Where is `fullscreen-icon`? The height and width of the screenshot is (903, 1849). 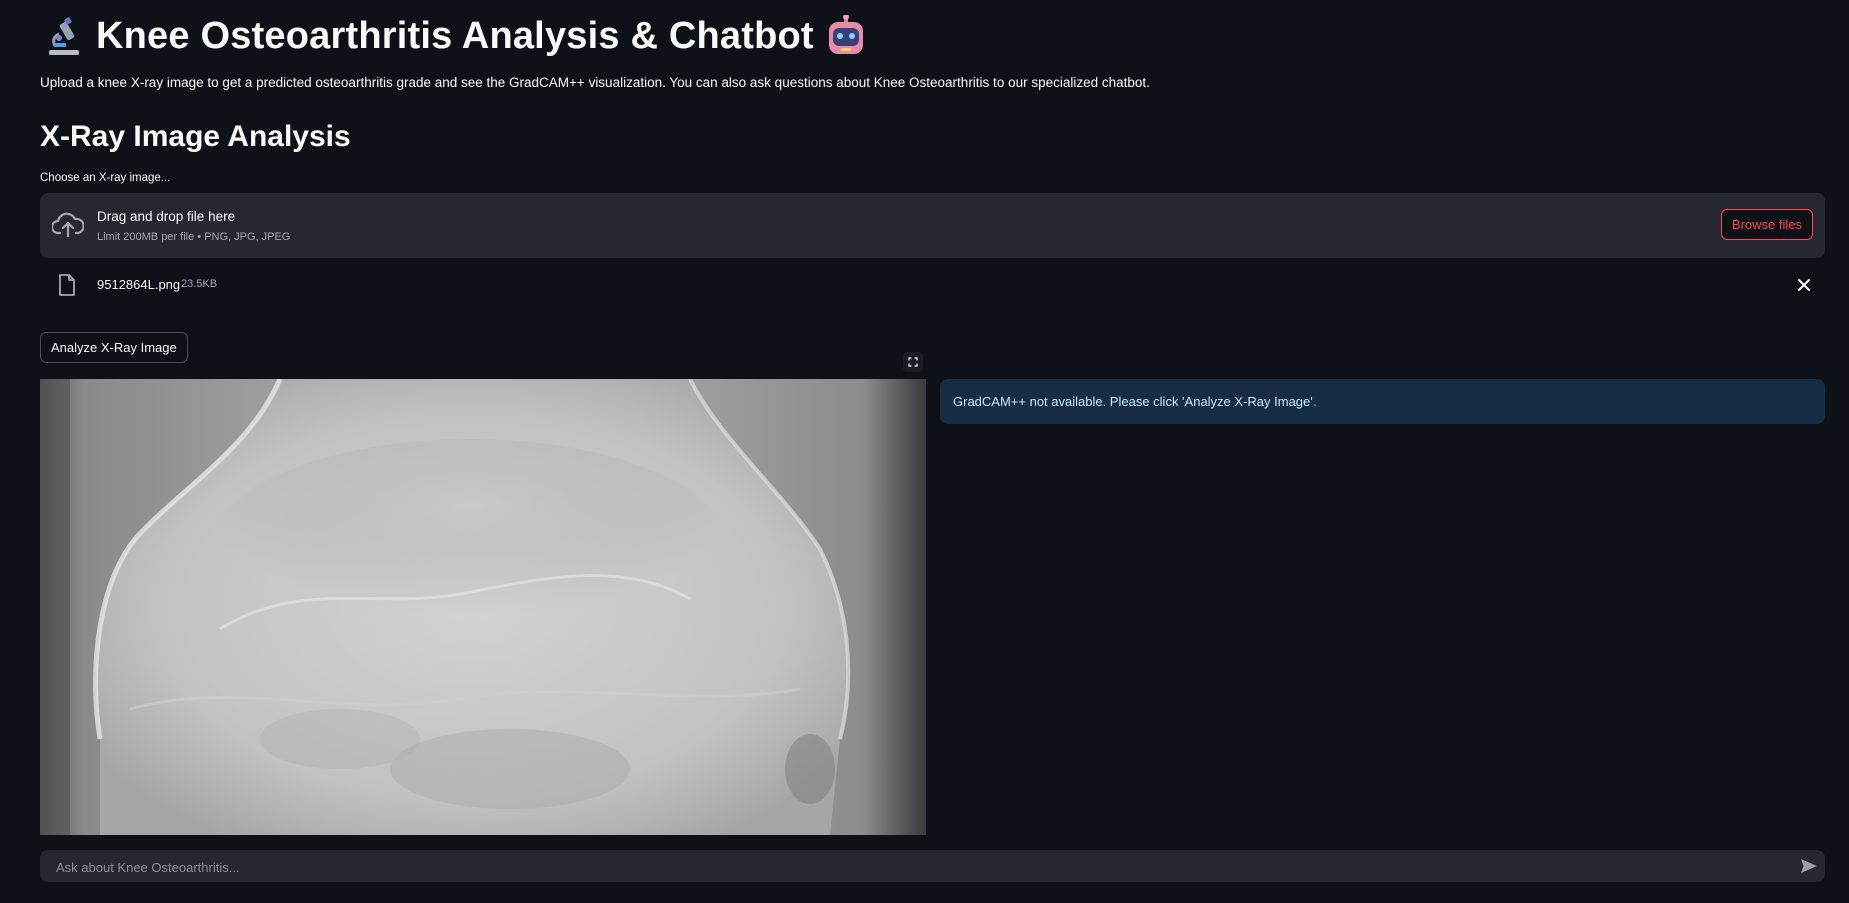
fullscreen-icon is located at coordinates (913, 362).